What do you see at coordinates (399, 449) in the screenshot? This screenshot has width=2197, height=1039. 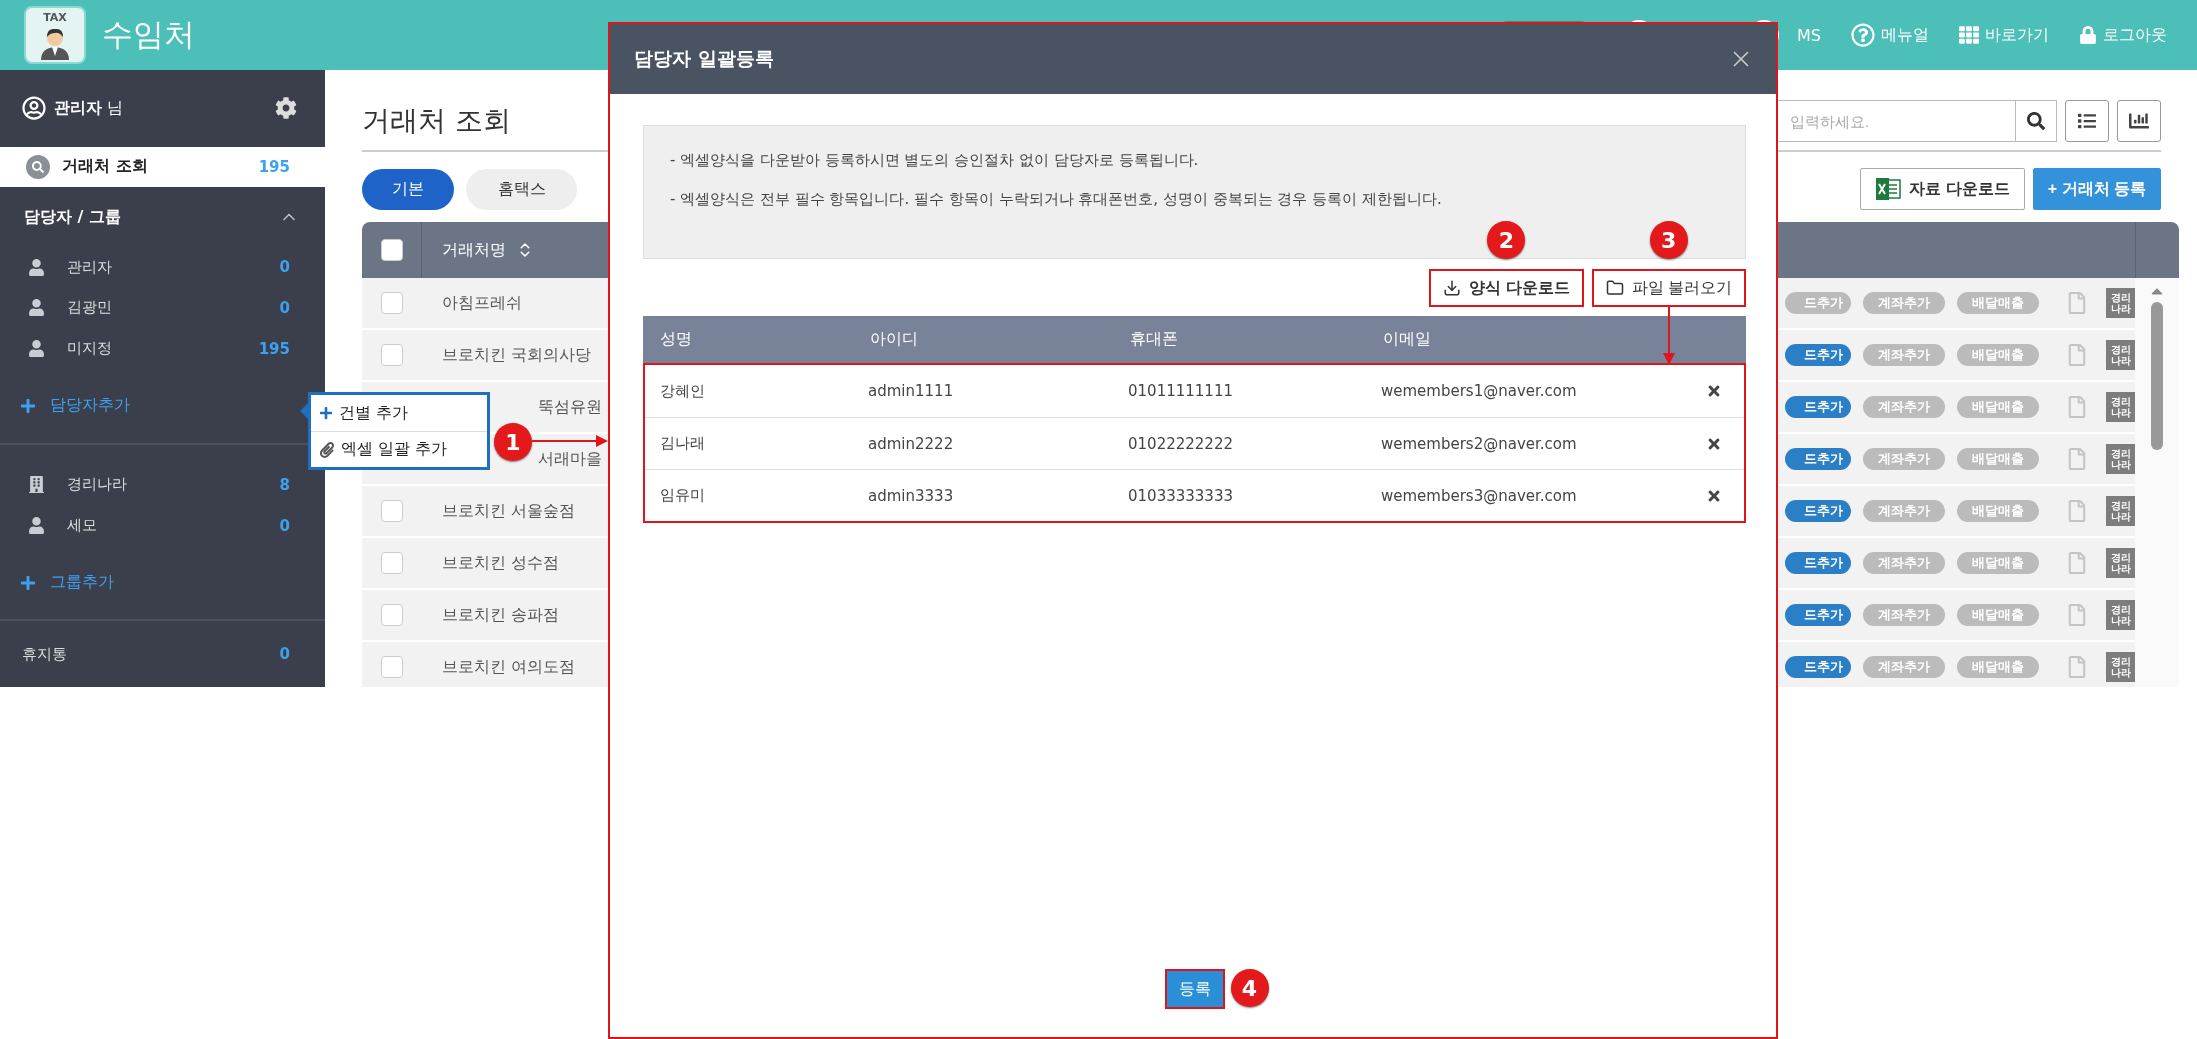 I see `menu-item: 엑셀 일괄 추가` at bounding box center [399, 449].